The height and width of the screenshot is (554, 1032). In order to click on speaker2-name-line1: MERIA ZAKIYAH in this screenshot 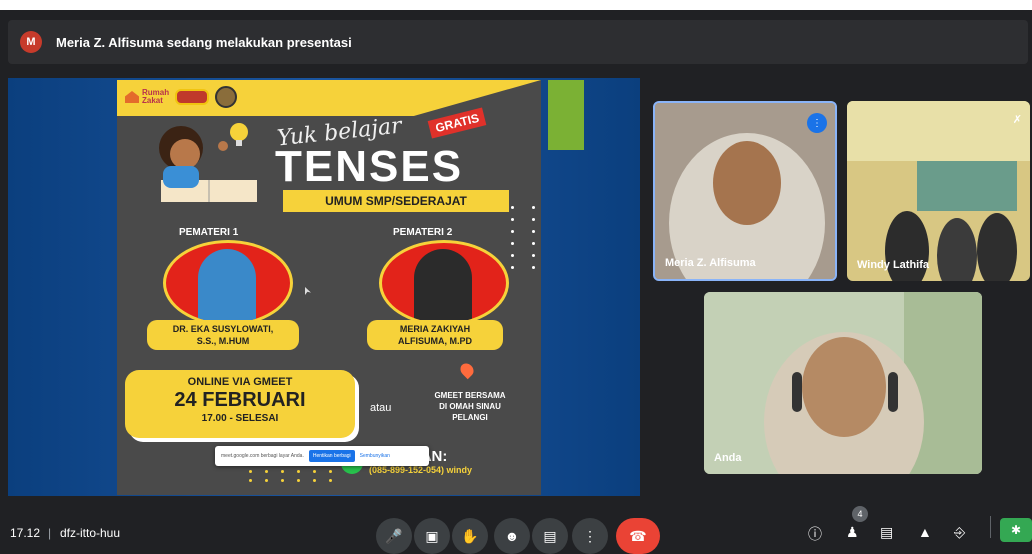, I will do `click(435, 329)`.